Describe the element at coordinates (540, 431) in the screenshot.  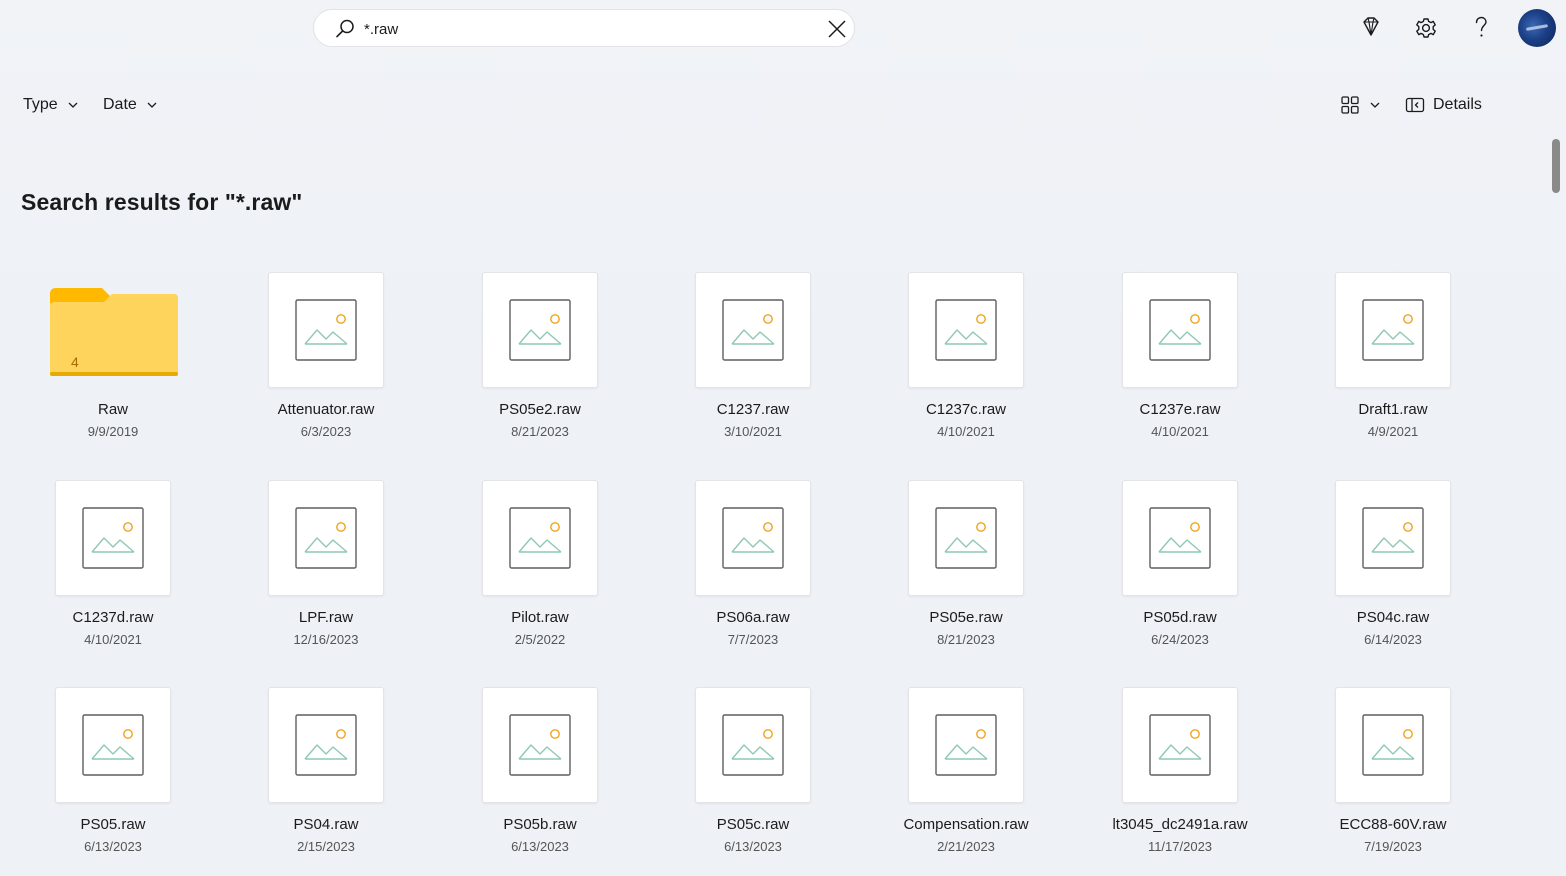
I see `file-date: 8/21/2023` at that location.